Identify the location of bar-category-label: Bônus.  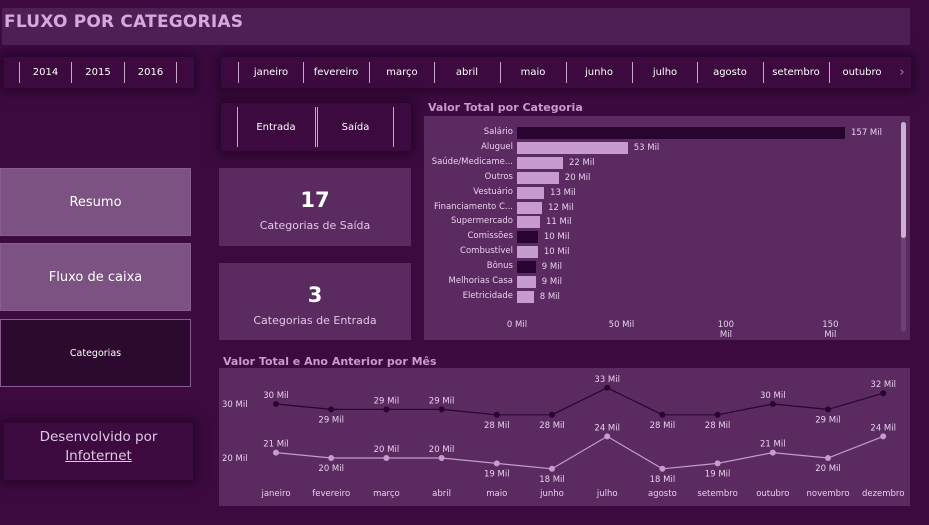
(499, 266).